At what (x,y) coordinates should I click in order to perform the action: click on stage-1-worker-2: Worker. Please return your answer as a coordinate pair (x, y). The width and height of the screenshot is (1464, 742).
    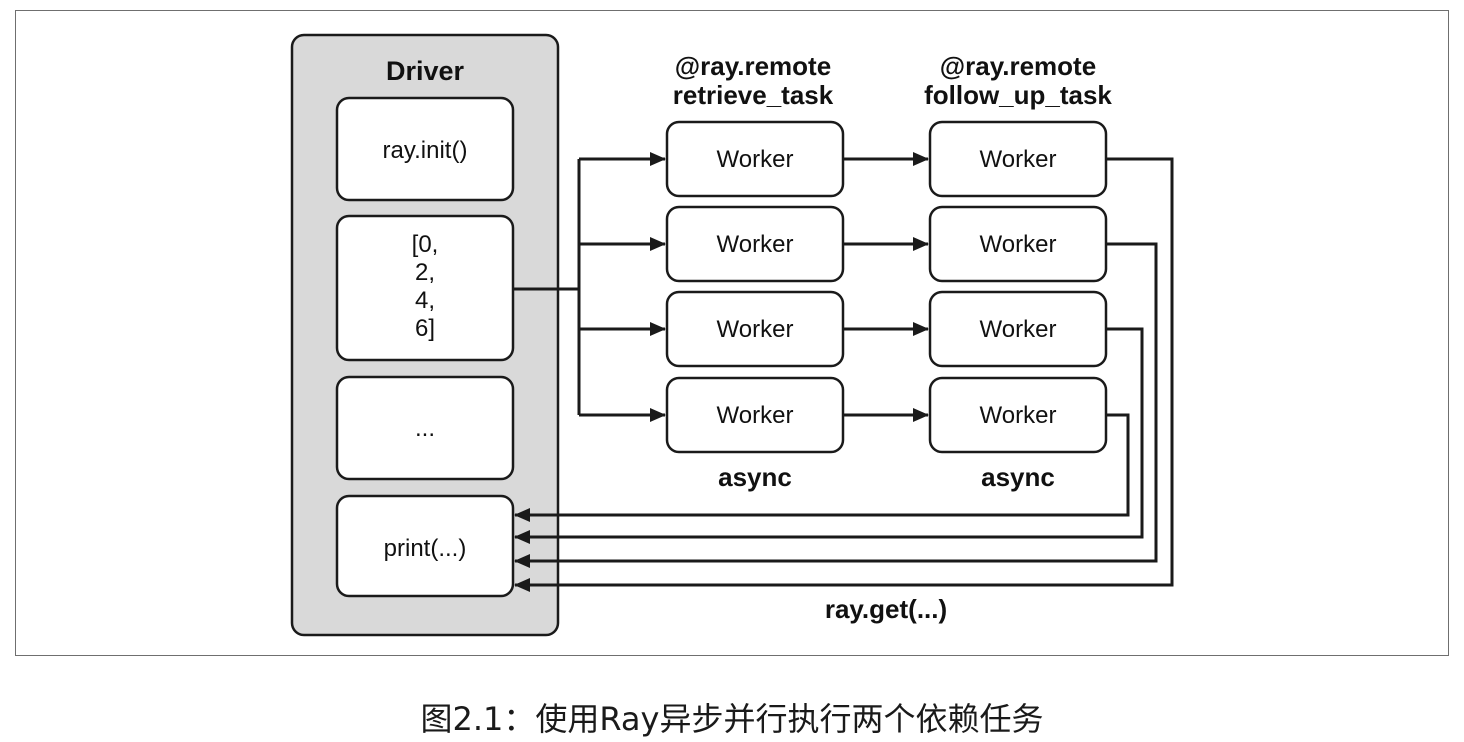
    Looking at the image, I should click on (755, 244).